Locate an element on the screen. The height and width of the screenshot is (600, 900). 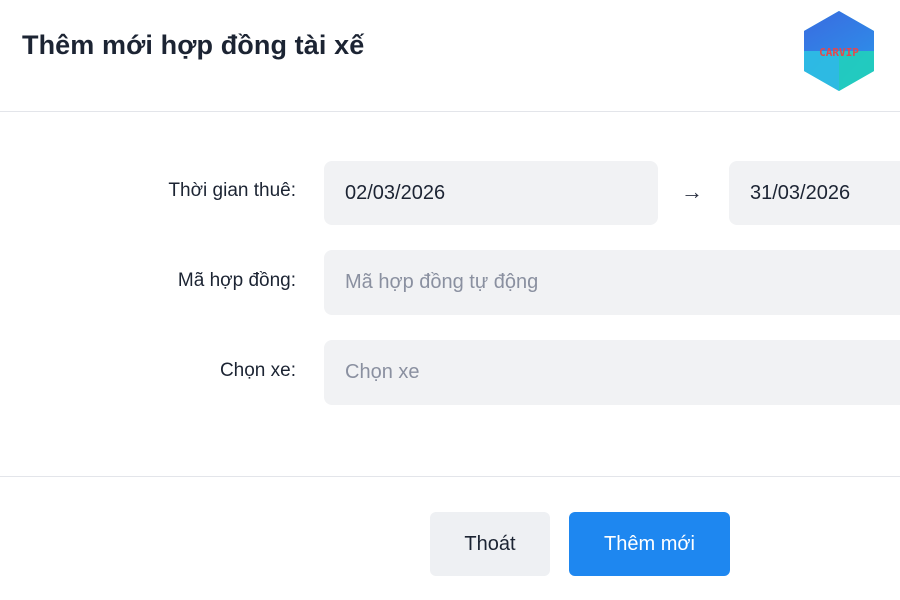
add-new-button: Thêm mới is located at coordinates (649, 544).